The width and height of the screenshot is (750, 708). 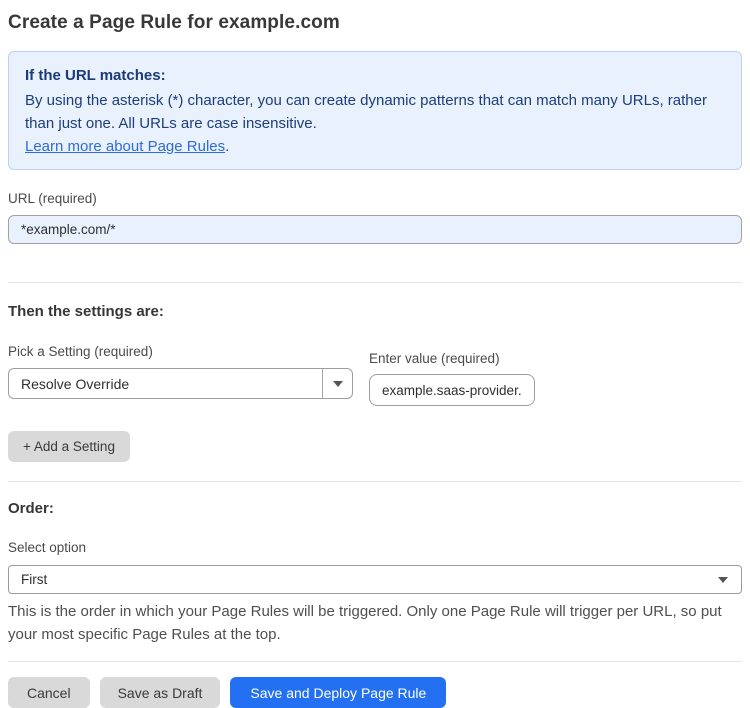 I want to click on learn-more-link: Learn more about Page Rules, so click(x=125, y=146).